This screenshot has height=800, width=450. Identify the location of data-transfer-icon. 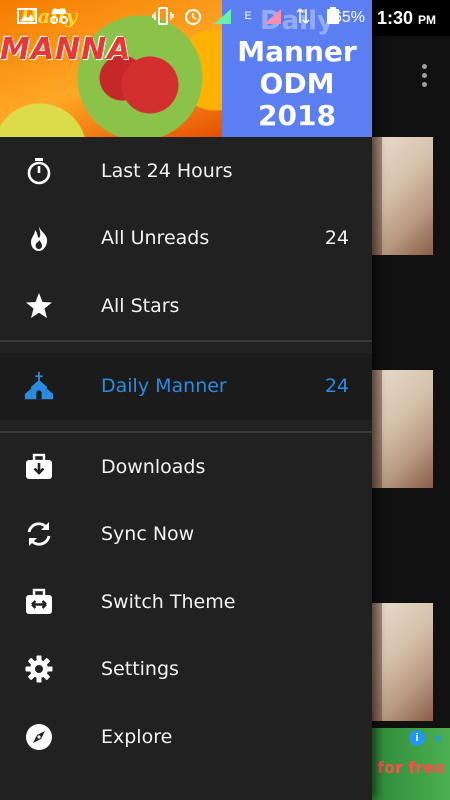
(303, 16).